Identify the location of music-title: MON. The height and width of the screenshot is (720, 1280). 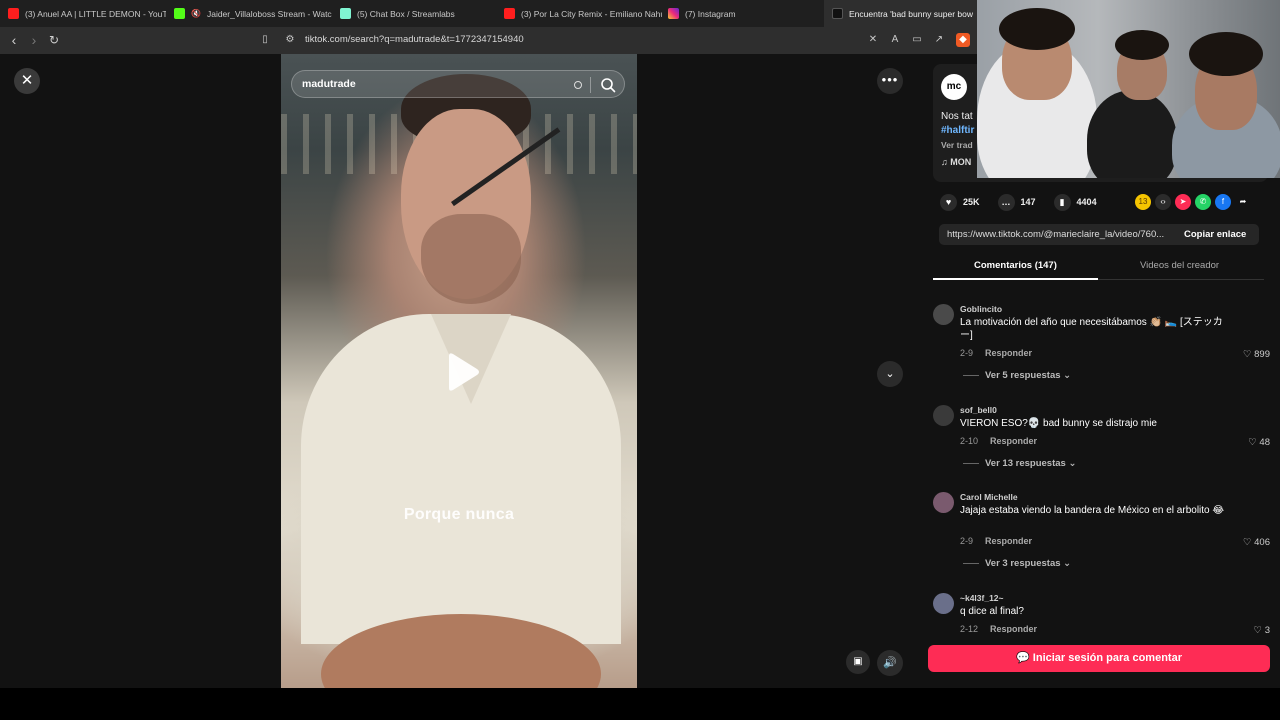
(961, 162).